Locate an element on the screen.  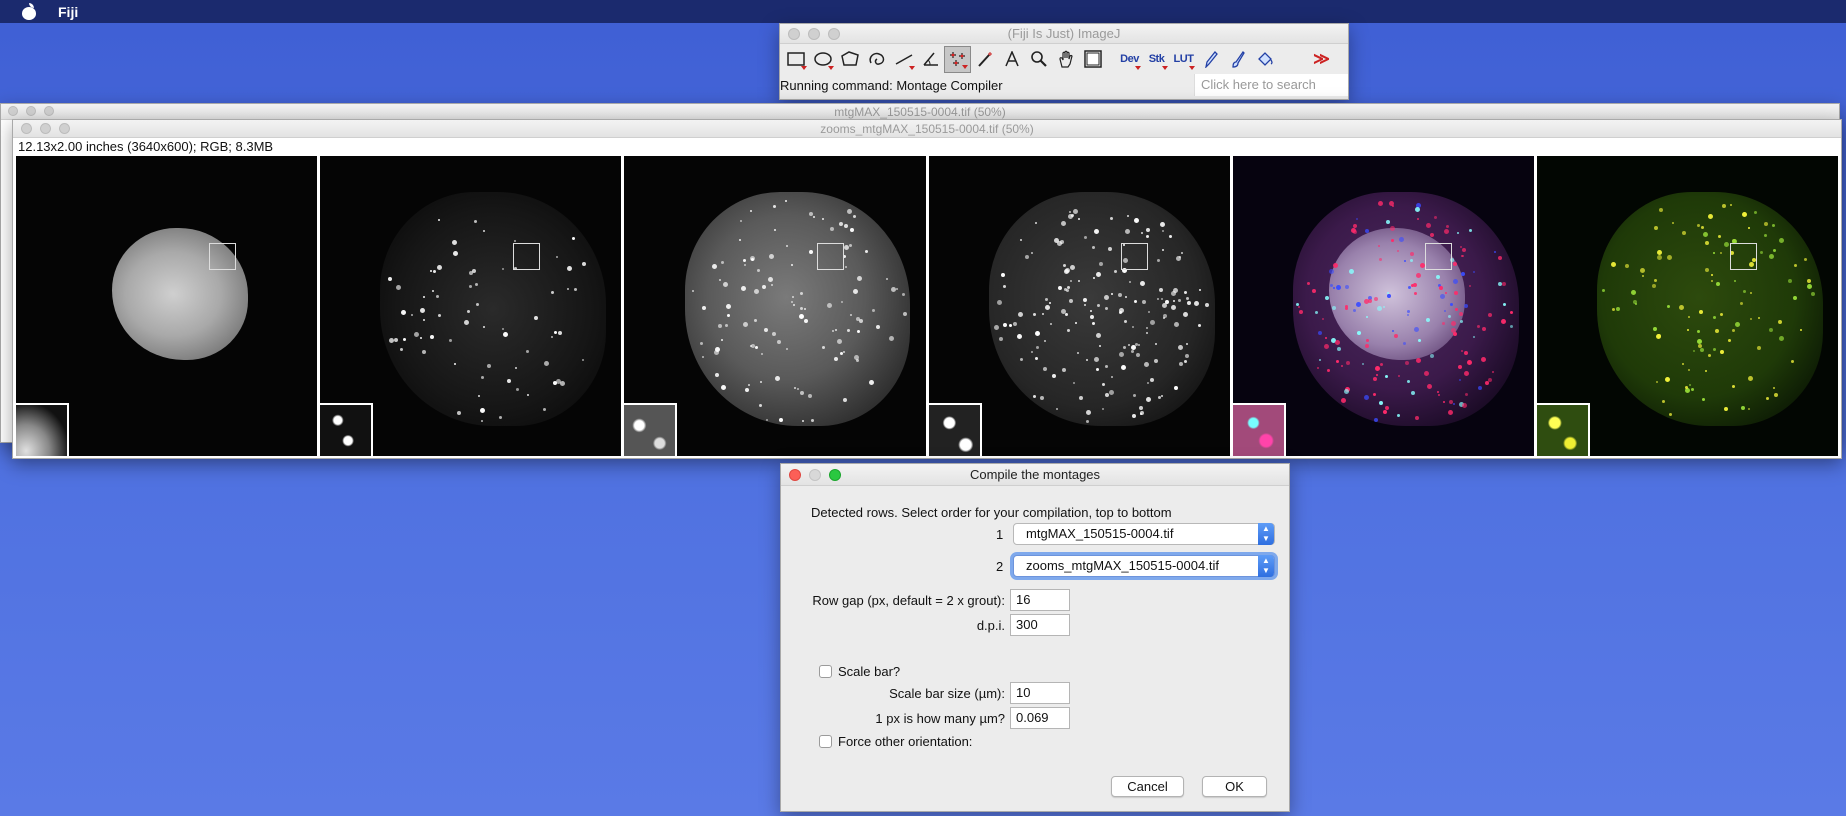
image1-titlebar: mtgMAX_150515-0004.tif (50%) is located at coordinates (920, 112).